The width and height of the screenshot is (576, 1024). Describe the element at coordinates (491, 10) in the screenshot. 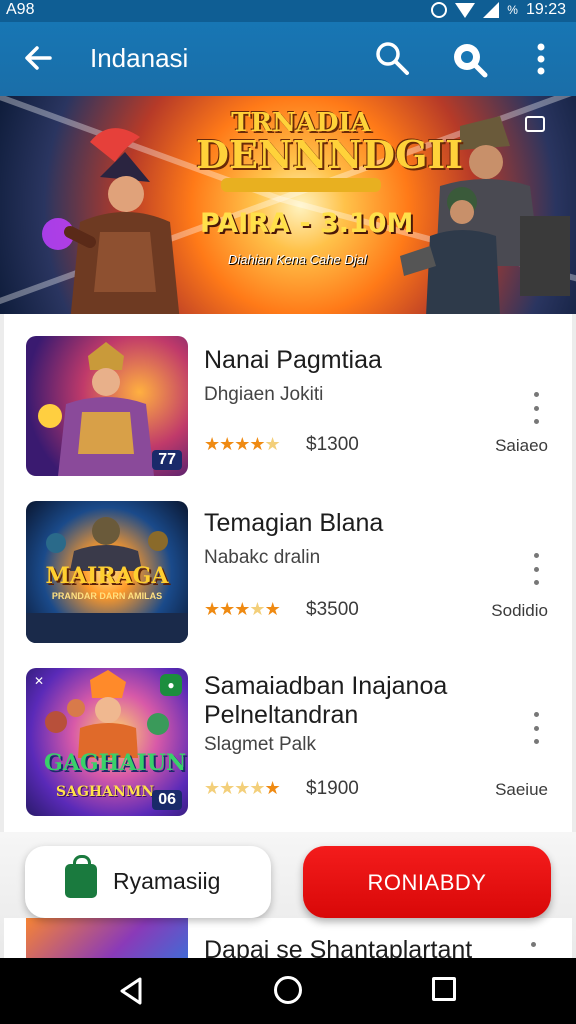

I see `signal-icon` at that location.